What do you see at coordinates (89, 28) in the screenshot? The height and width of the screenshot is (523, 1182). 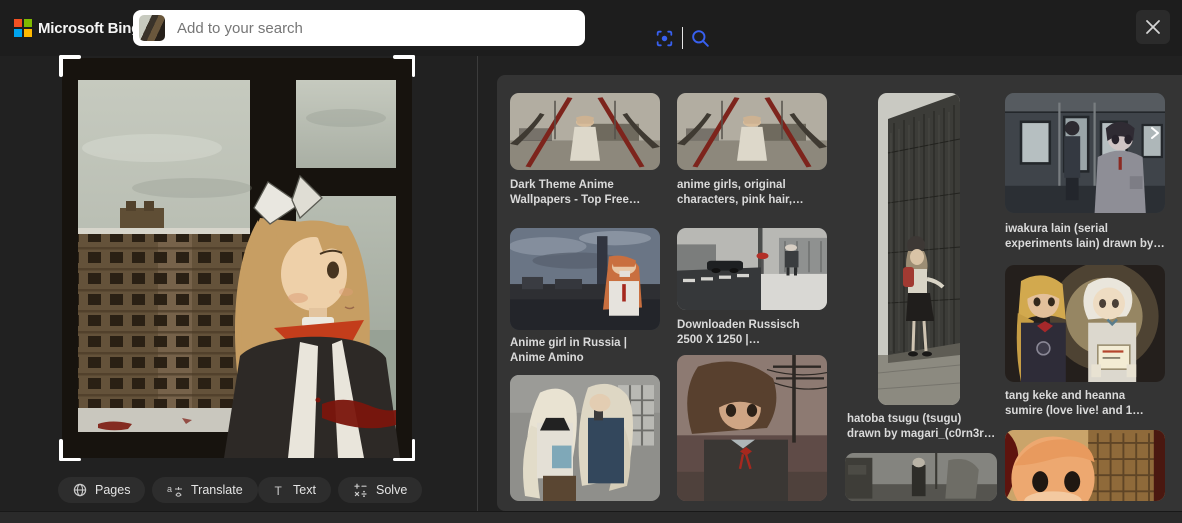 I see `brand-title: Microsoft Bing` at bounding box center [89, 28].